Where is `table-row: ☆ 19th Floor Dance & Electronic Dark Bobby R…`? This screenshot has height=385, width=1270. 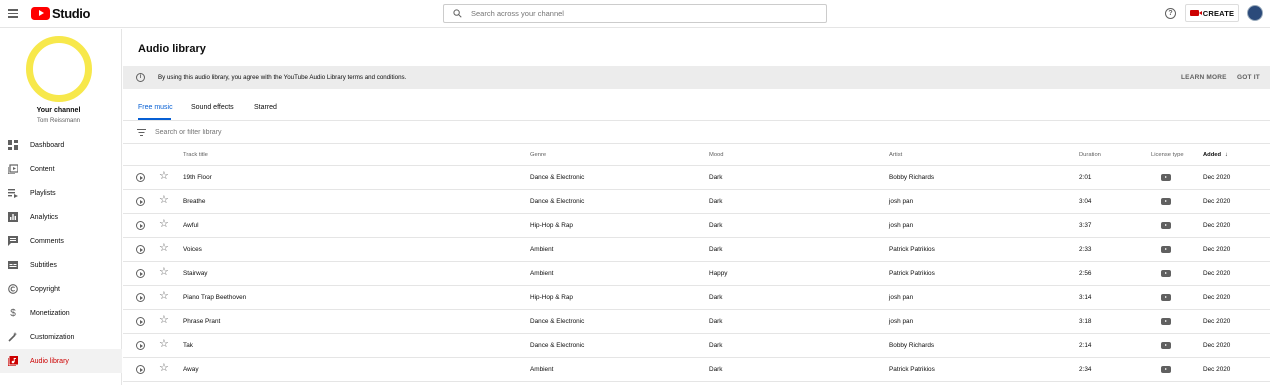 table-row: ☆ 19th Floor Dance & Electronic Dark Bobby R… is located at coordinates (696, 178).